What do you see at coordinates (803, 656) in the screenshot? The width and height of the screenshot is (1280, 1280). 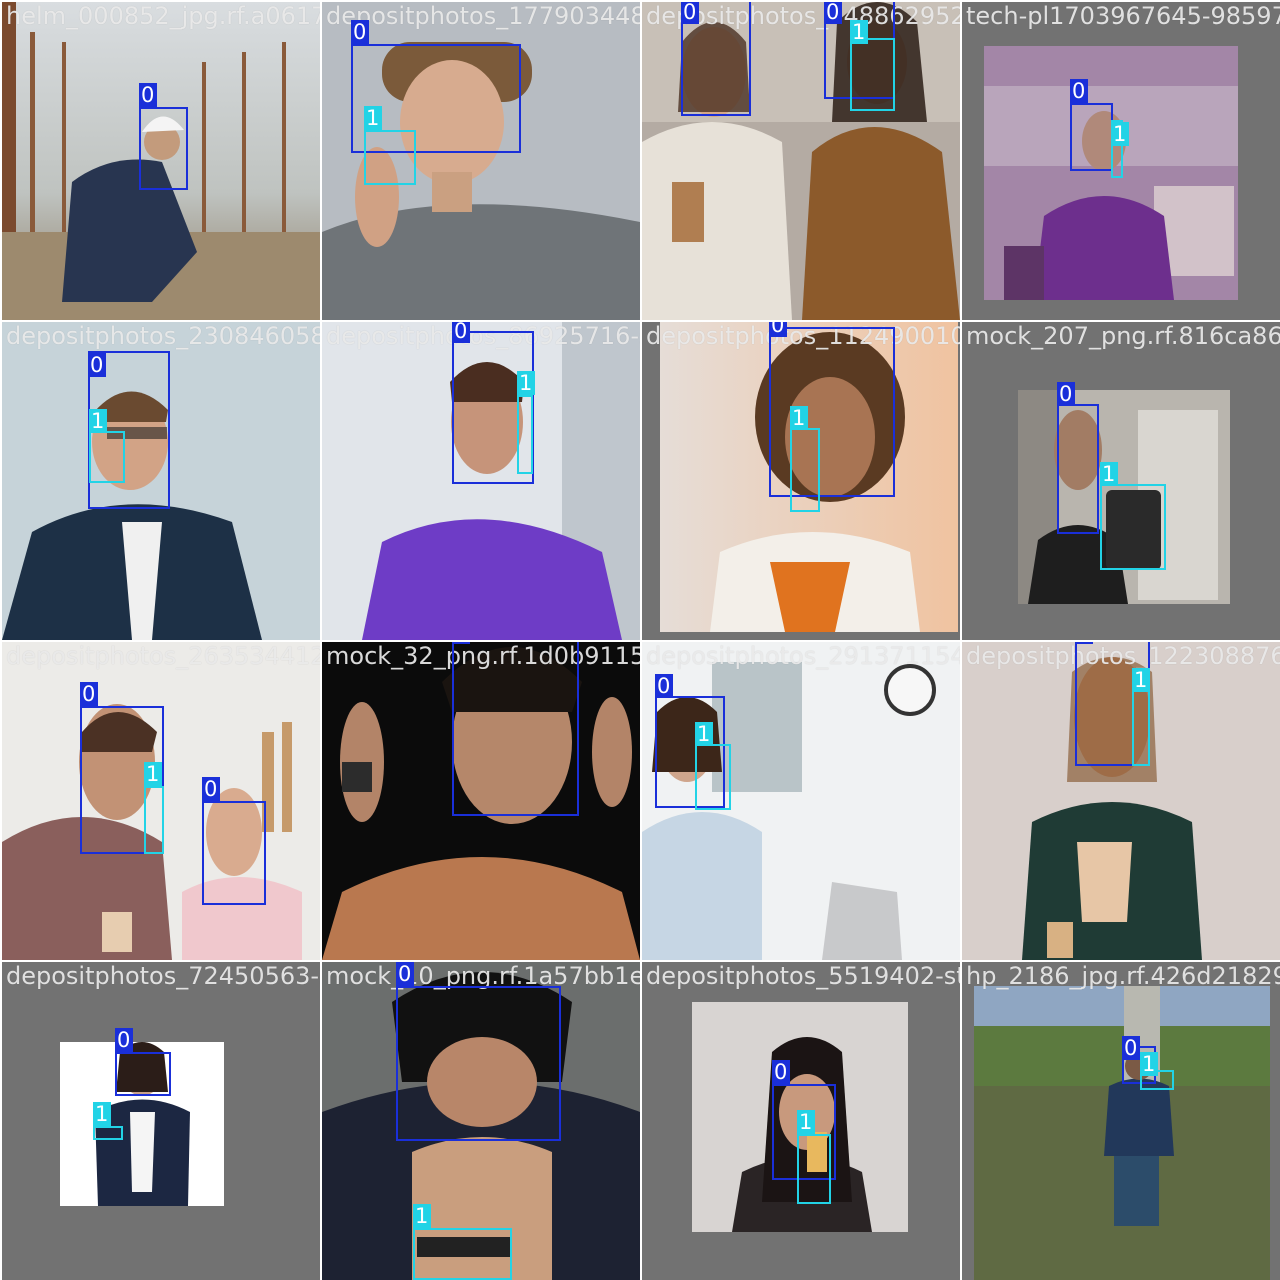 I see `image-filename: depositphotos_291371154-stock-photo` at bounding box center [803, 656].